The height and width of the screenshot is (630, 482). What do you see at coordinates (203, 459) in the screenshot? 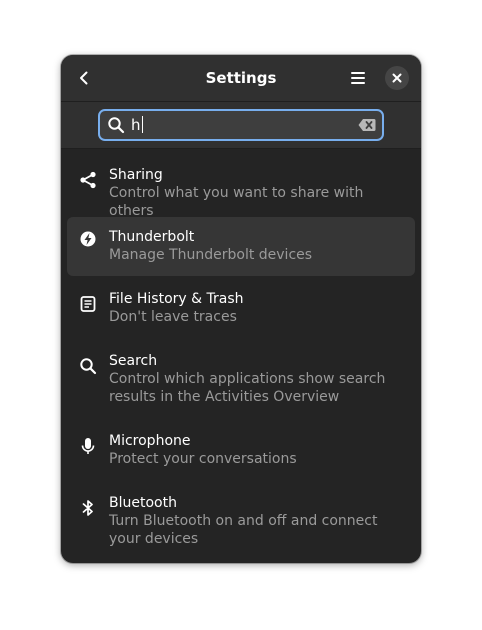
I see `result-subtitle: Protect your conversations` at bounding box center [203, 459].